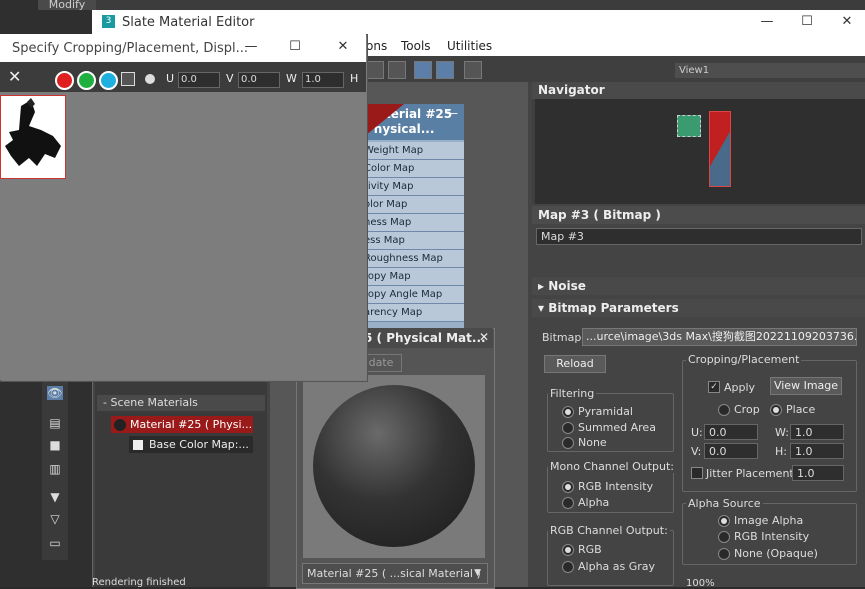  Describe the element at coordinates (484, 337) in the screenshot. I see `preview-close-icon: ✕` at that location.